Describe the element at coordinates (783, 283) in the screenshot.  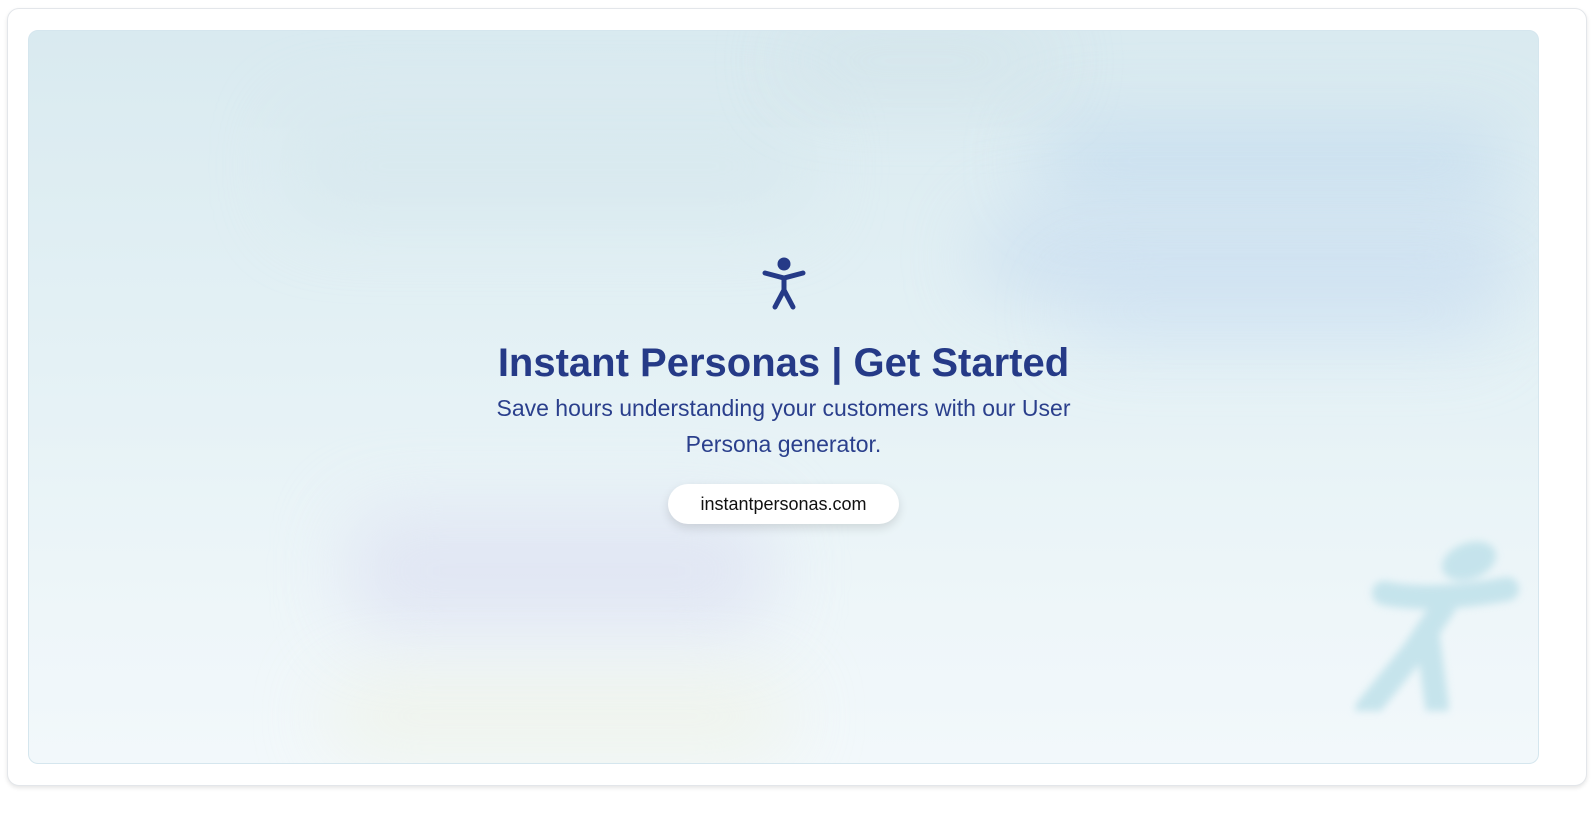
I see `person-arms-out-icon` at that location.